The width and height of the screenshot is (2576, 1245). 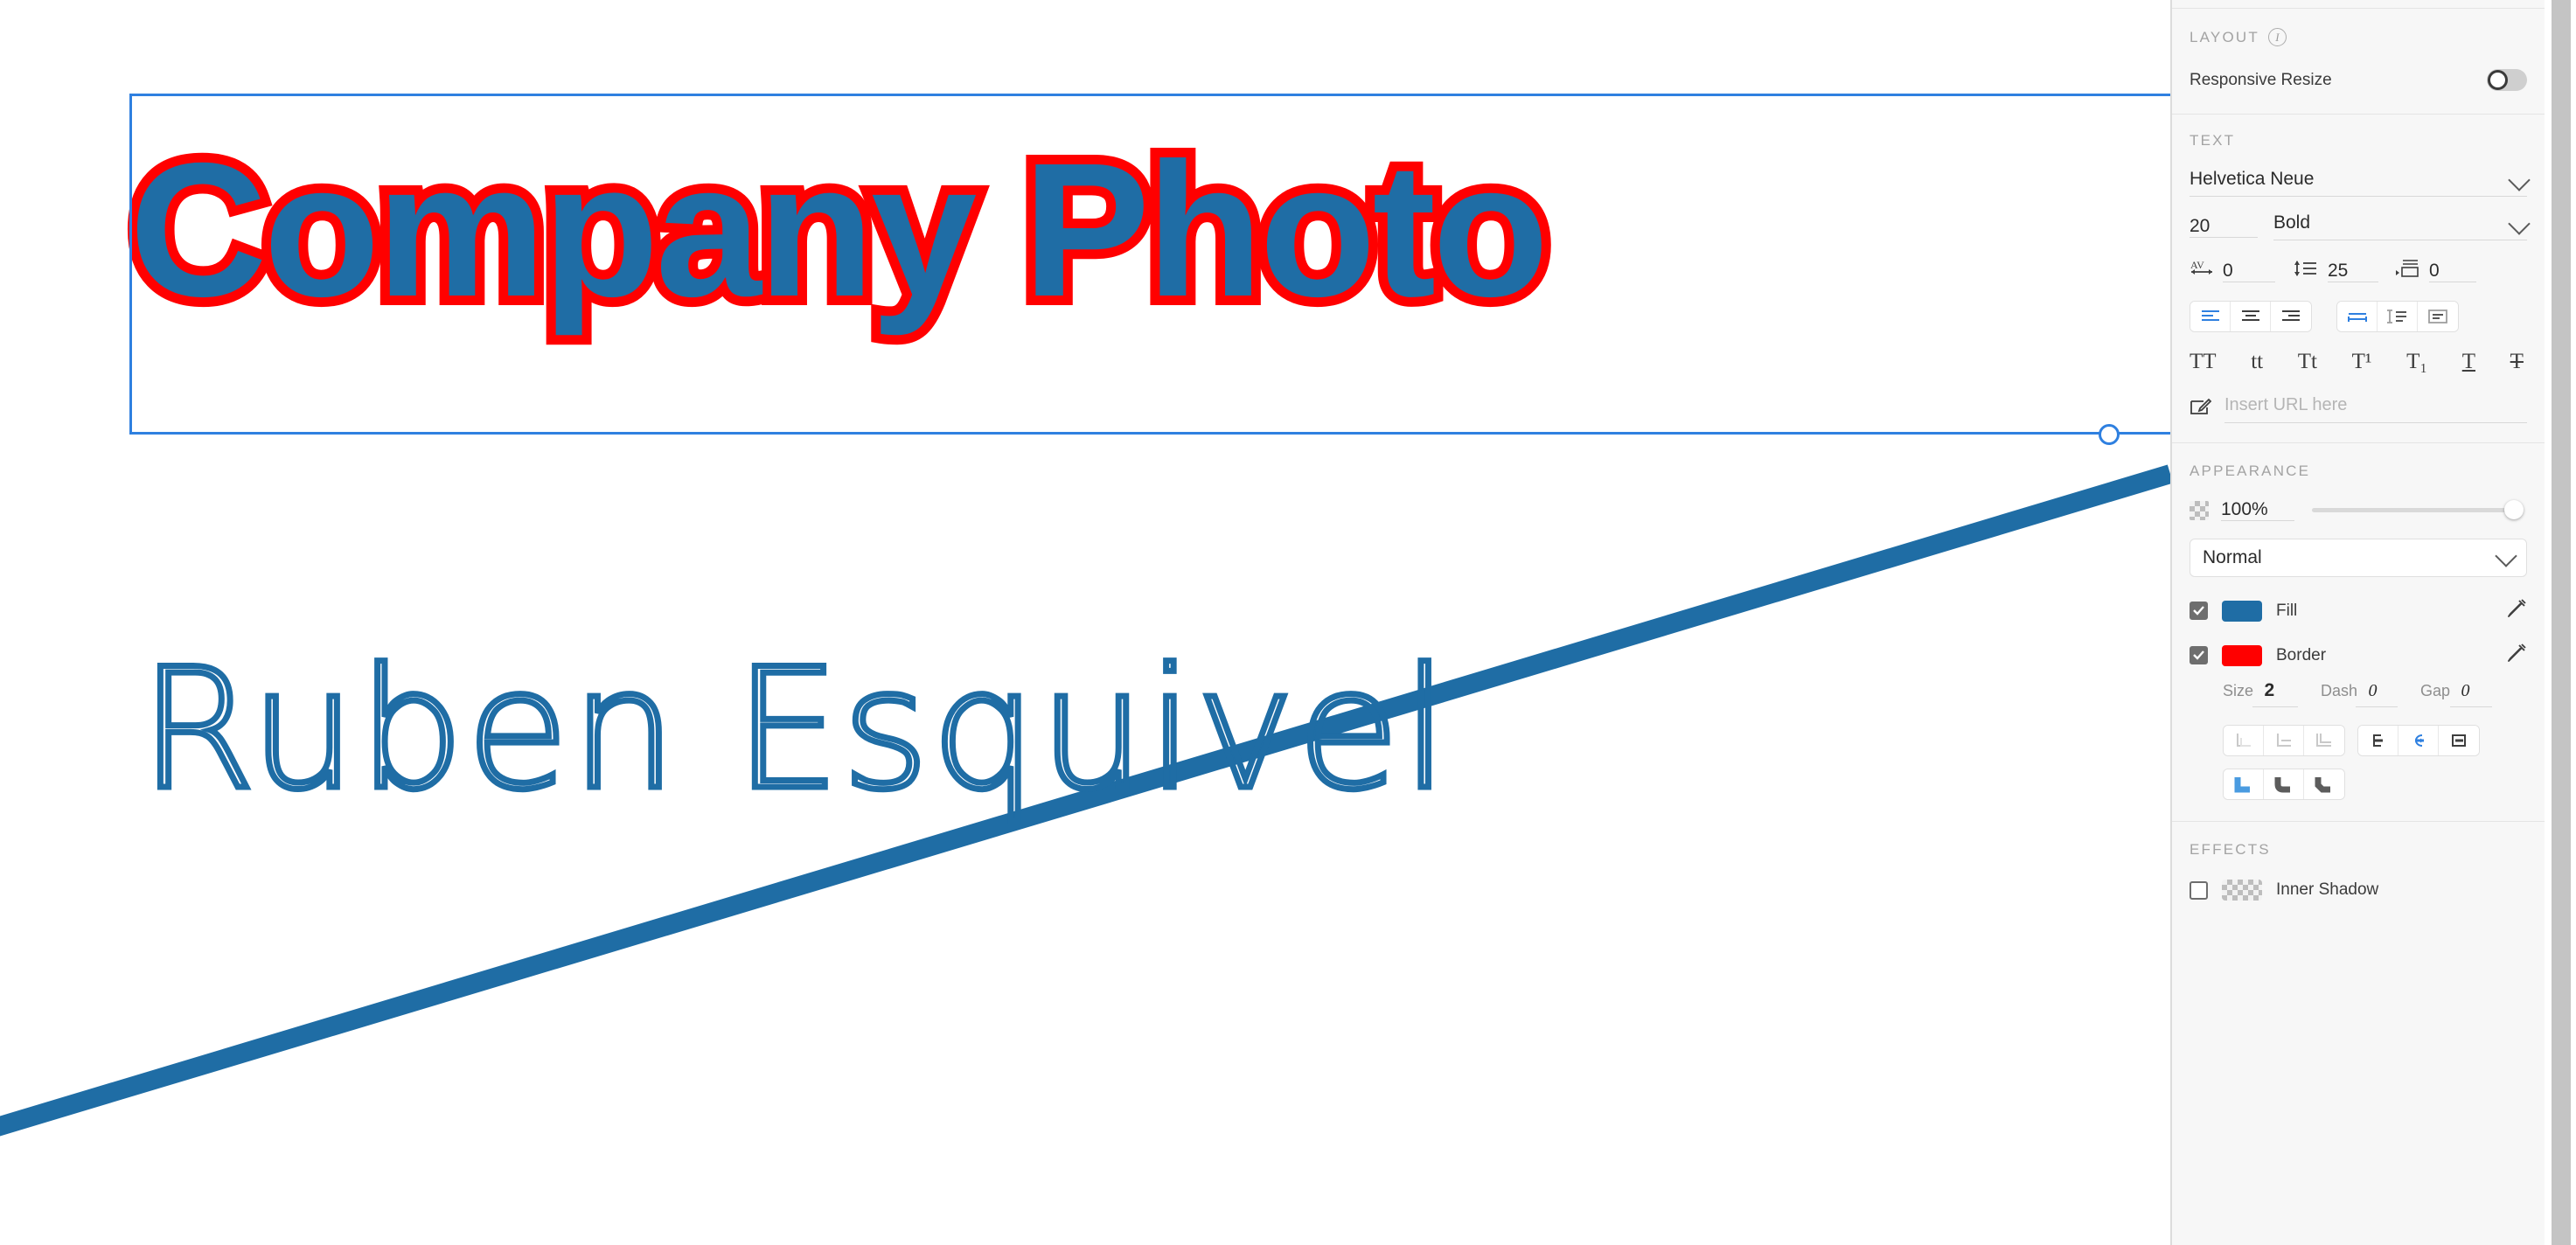 What do you see at coordinates (2307, 362) in the screenshot?
I see `titlecase-icon: Tt` at bounding box center [2307, 362].